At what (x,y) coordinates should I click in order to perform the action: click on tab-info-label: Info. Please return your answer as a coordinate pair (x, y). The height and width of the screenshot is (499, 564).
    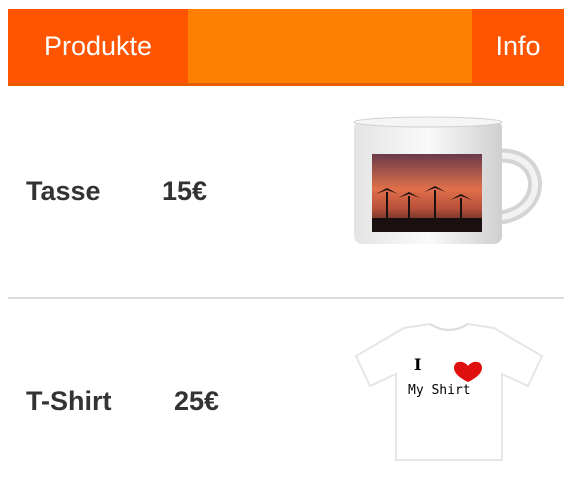
    Looking at the image, I should click on (518, 45).